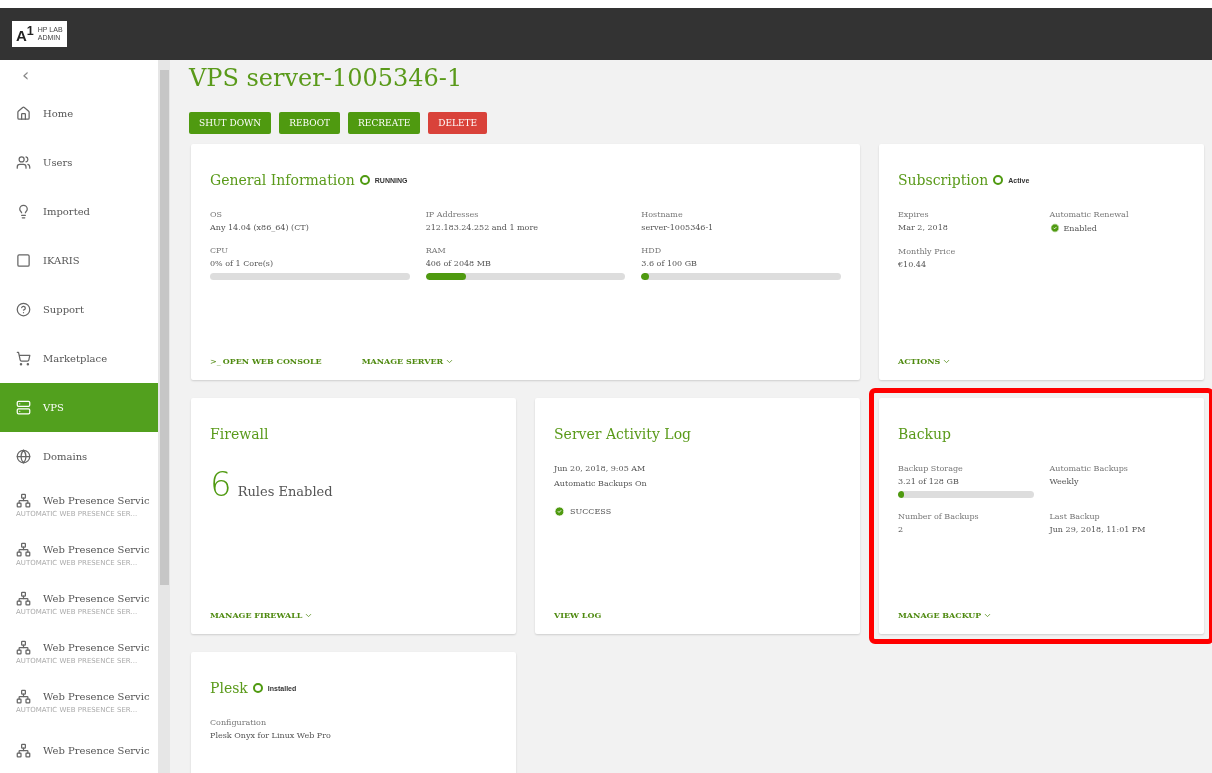 The height and width of the screenshot is (773, 1212). What do you see at coordinates (215, 361) in the screenshot?
I see `console-icon: >_` at bounding box center [215, 361].